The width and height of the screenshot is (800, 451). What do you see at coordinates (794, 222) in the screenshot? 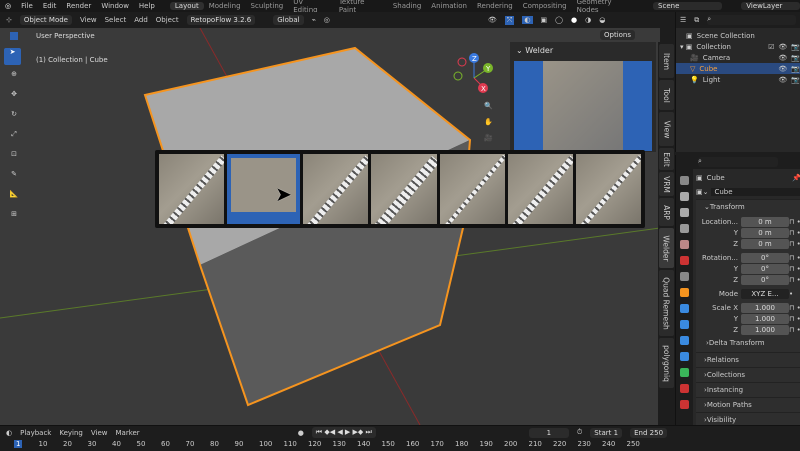
I see `lock-icon: ⊓ •` at bounding box center [794, 222].